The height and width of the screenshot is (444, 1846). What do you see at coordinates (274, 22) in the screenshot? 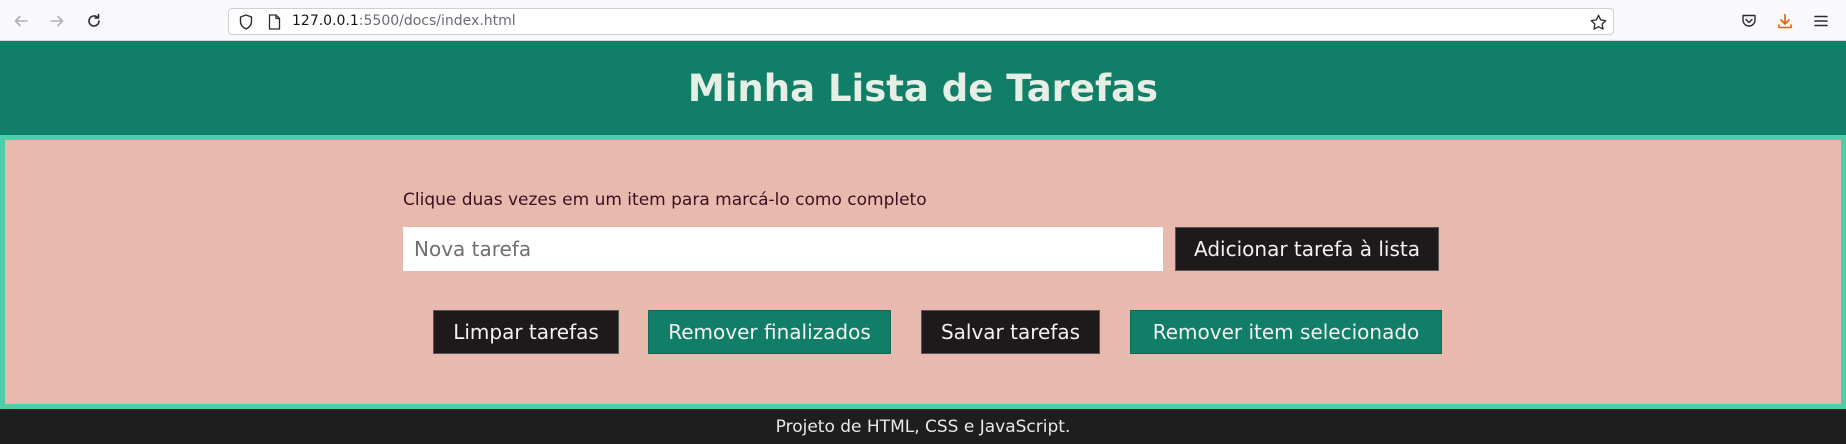
I see `page-icon` at bounding box center [274, 22].